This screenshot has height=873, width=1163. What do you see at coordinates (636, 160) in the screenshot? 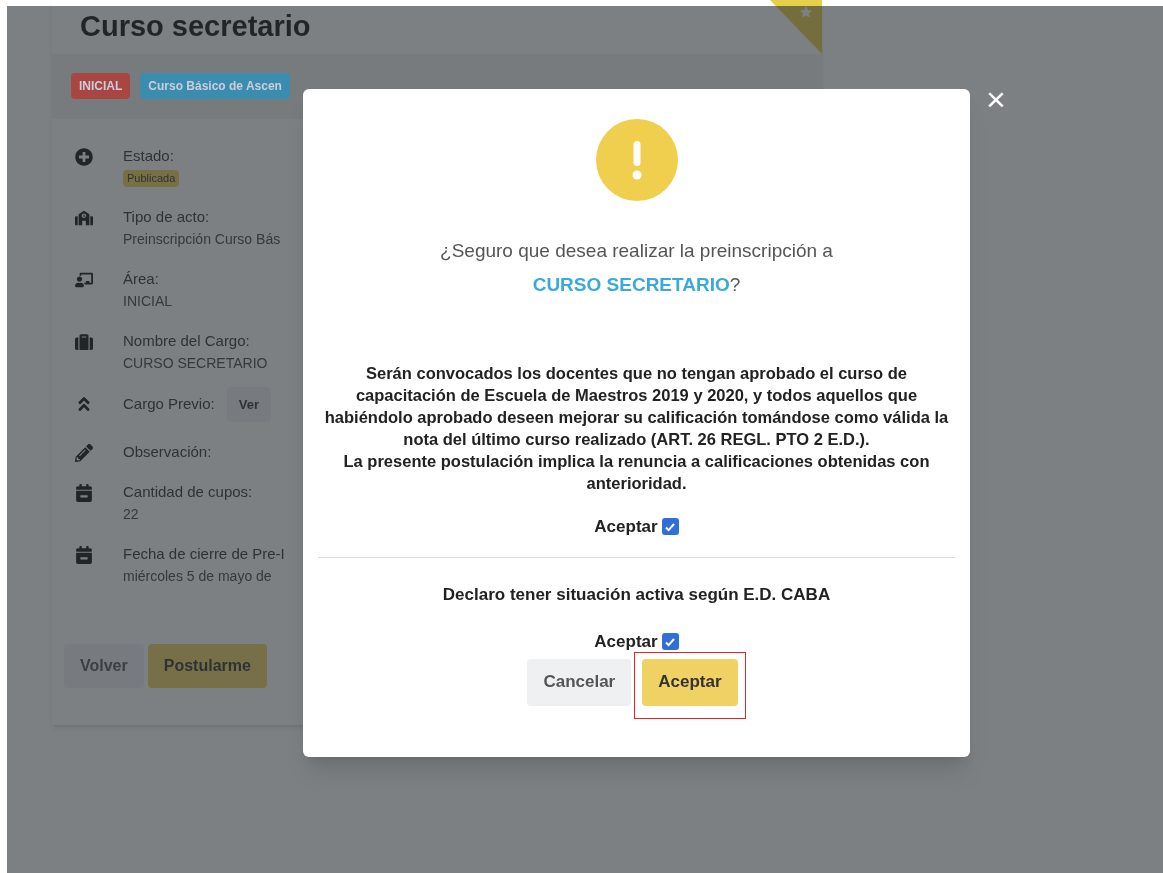
I see `warning-icon` at bounding box center [636, 160].